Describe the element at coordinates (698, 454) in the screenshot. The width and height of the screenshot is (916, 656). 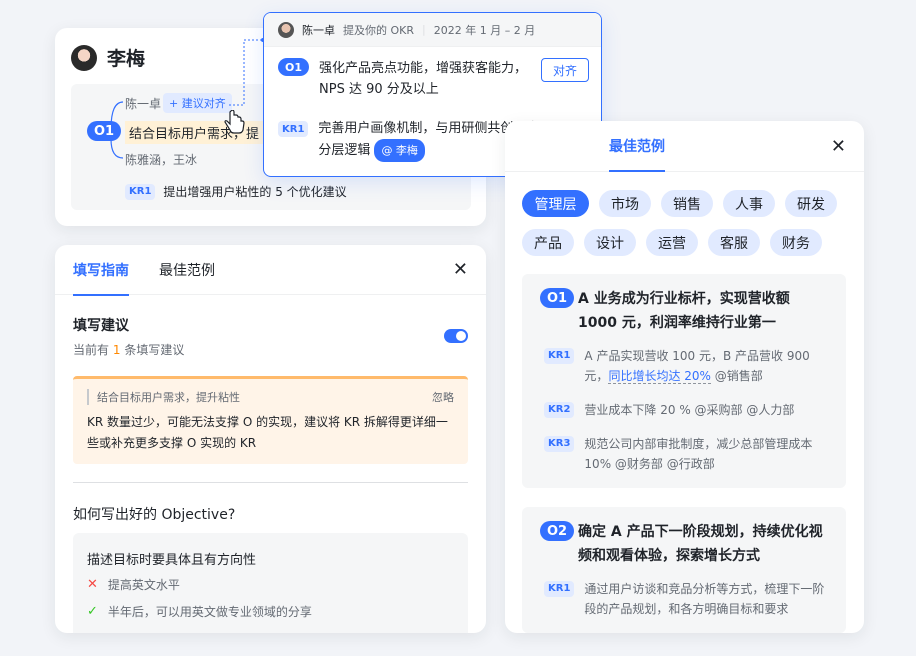
I see `kr-text: 规范公司内部审批制度，减少总部管理成本 10% @财务部 @行政部` at that location.